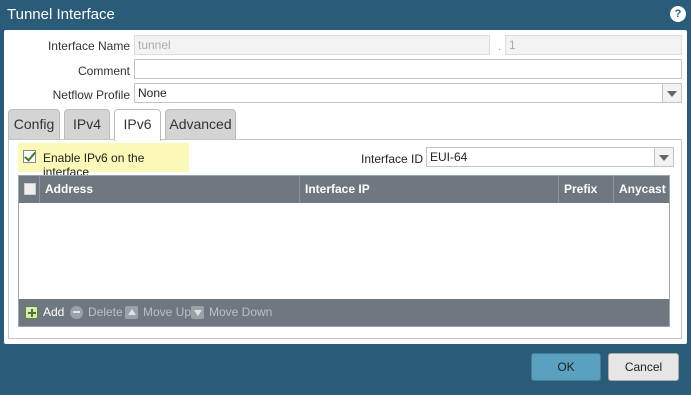 The image size is (691, 395). Describe the element at coordinates (408, 93) in the screenshot. I see `netflow-profile-select: None` at that location.